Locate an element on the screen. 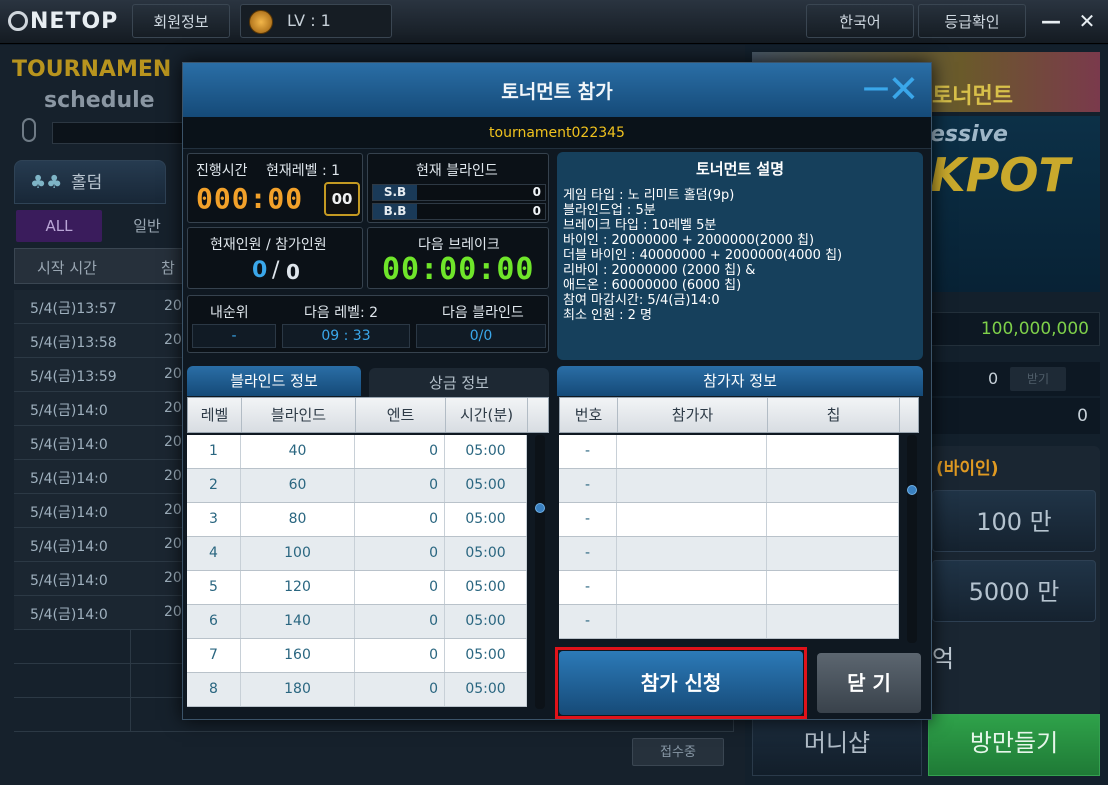 The image size is (1108, 785). current-blind-label: 현재 블라인드 is located at coordinates (457, 171).